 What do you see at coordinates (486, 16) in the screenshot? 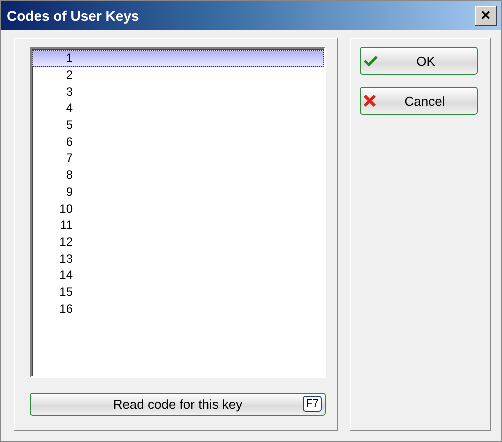
I see `close-button: ✕` at bounding box center [486, 16].